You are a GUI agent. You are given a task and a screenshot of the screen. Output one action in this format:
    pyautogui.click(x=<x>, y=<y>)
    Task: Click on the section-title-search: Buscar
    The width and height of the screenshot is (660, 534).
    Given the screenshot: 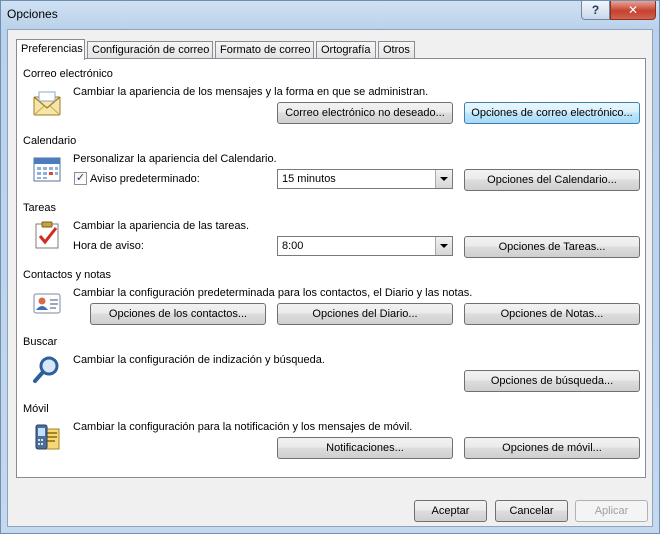 What is the action you would take?
    pyautogui.click(x=40, y=342)
    